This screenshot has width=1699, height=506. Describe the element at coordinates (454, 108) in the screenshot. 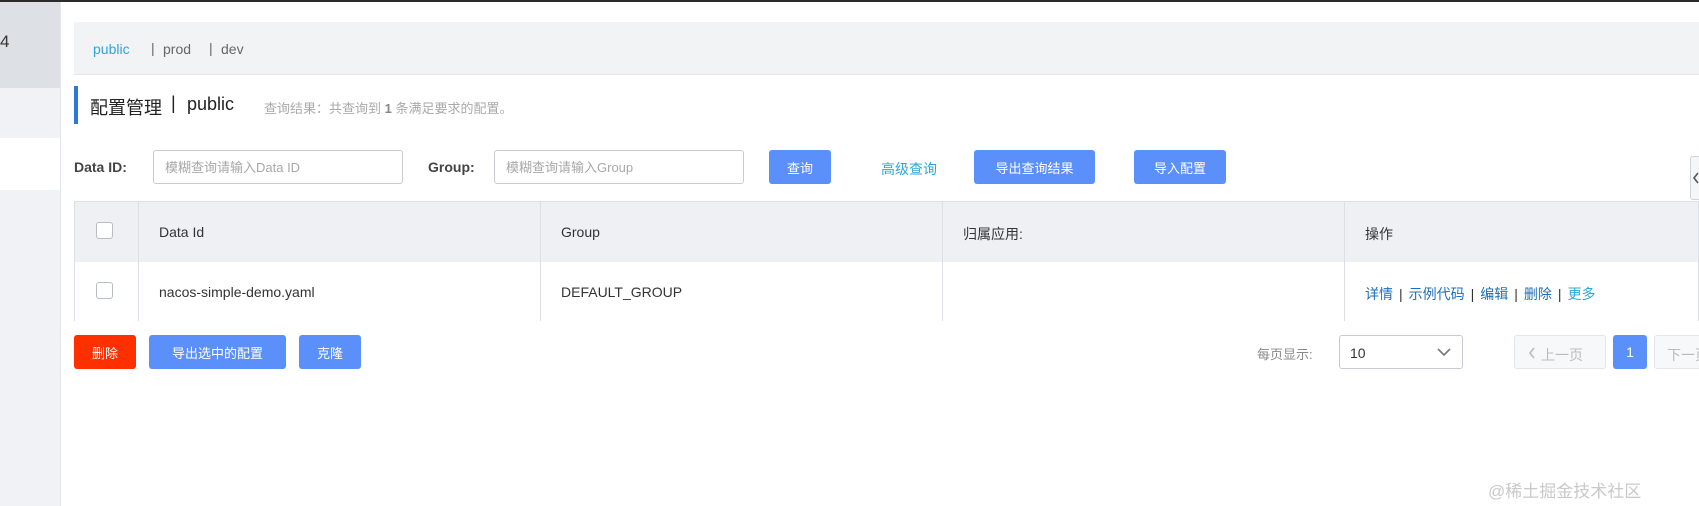

I see `result-suffix: 条满足要求的配置。` at that location.